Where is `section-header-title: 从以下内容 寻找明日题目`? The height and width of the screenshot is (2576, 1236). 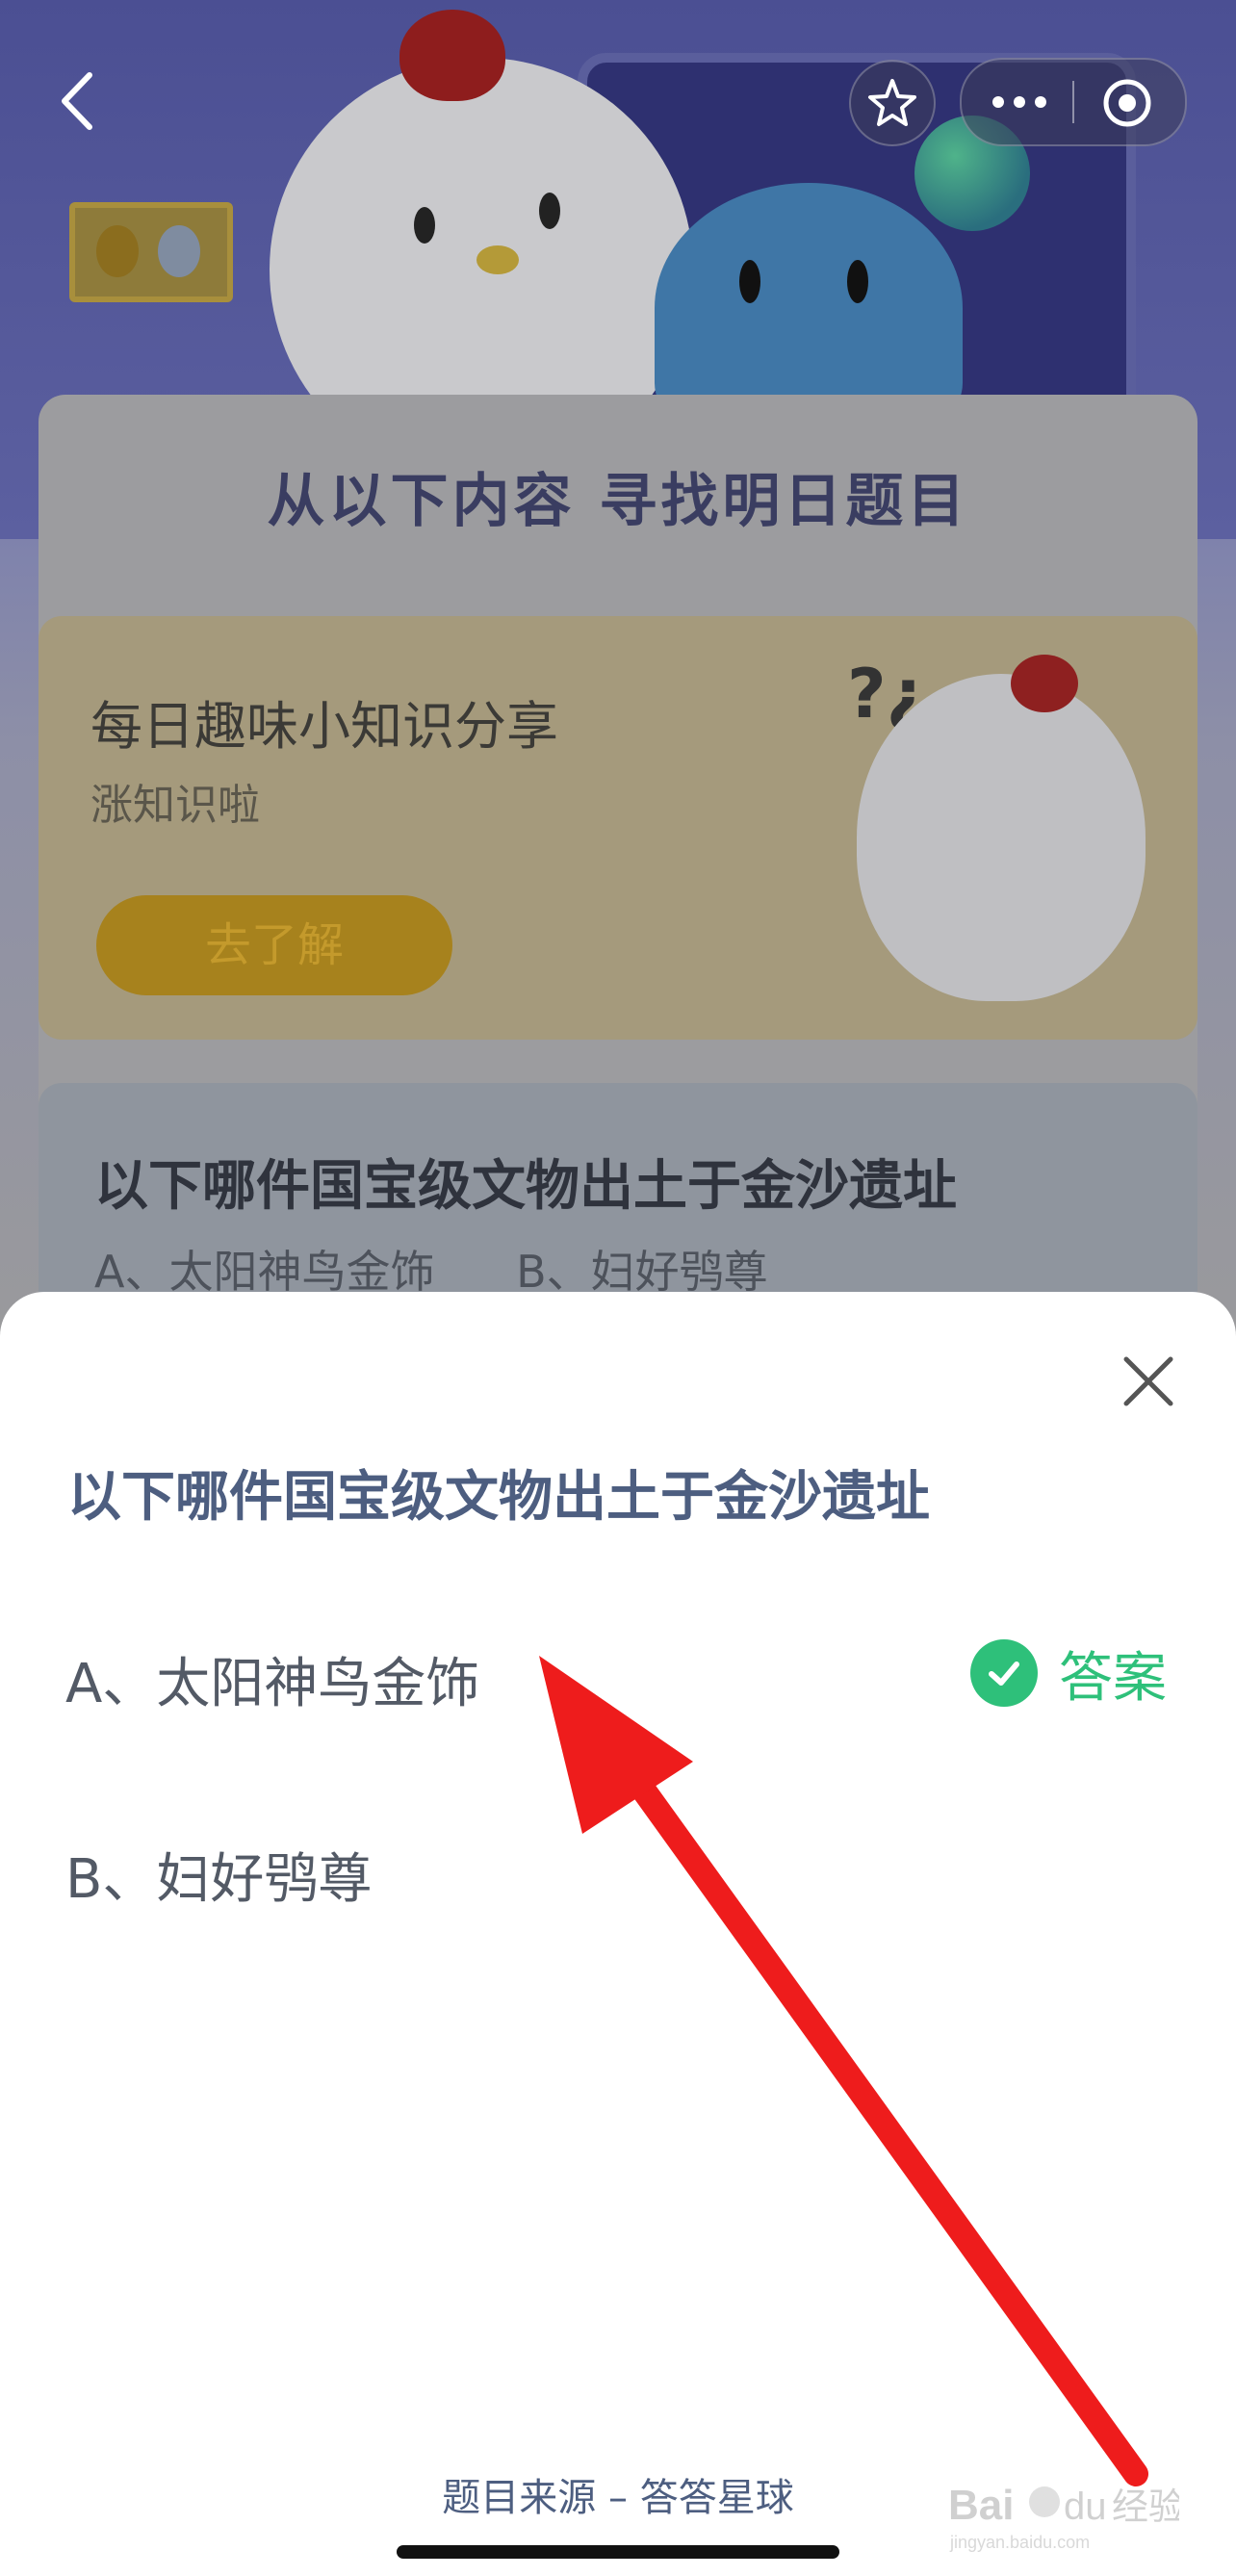
section-header-title: 从以下内容 寻找明日题目 is located at coordinates (618, 502).